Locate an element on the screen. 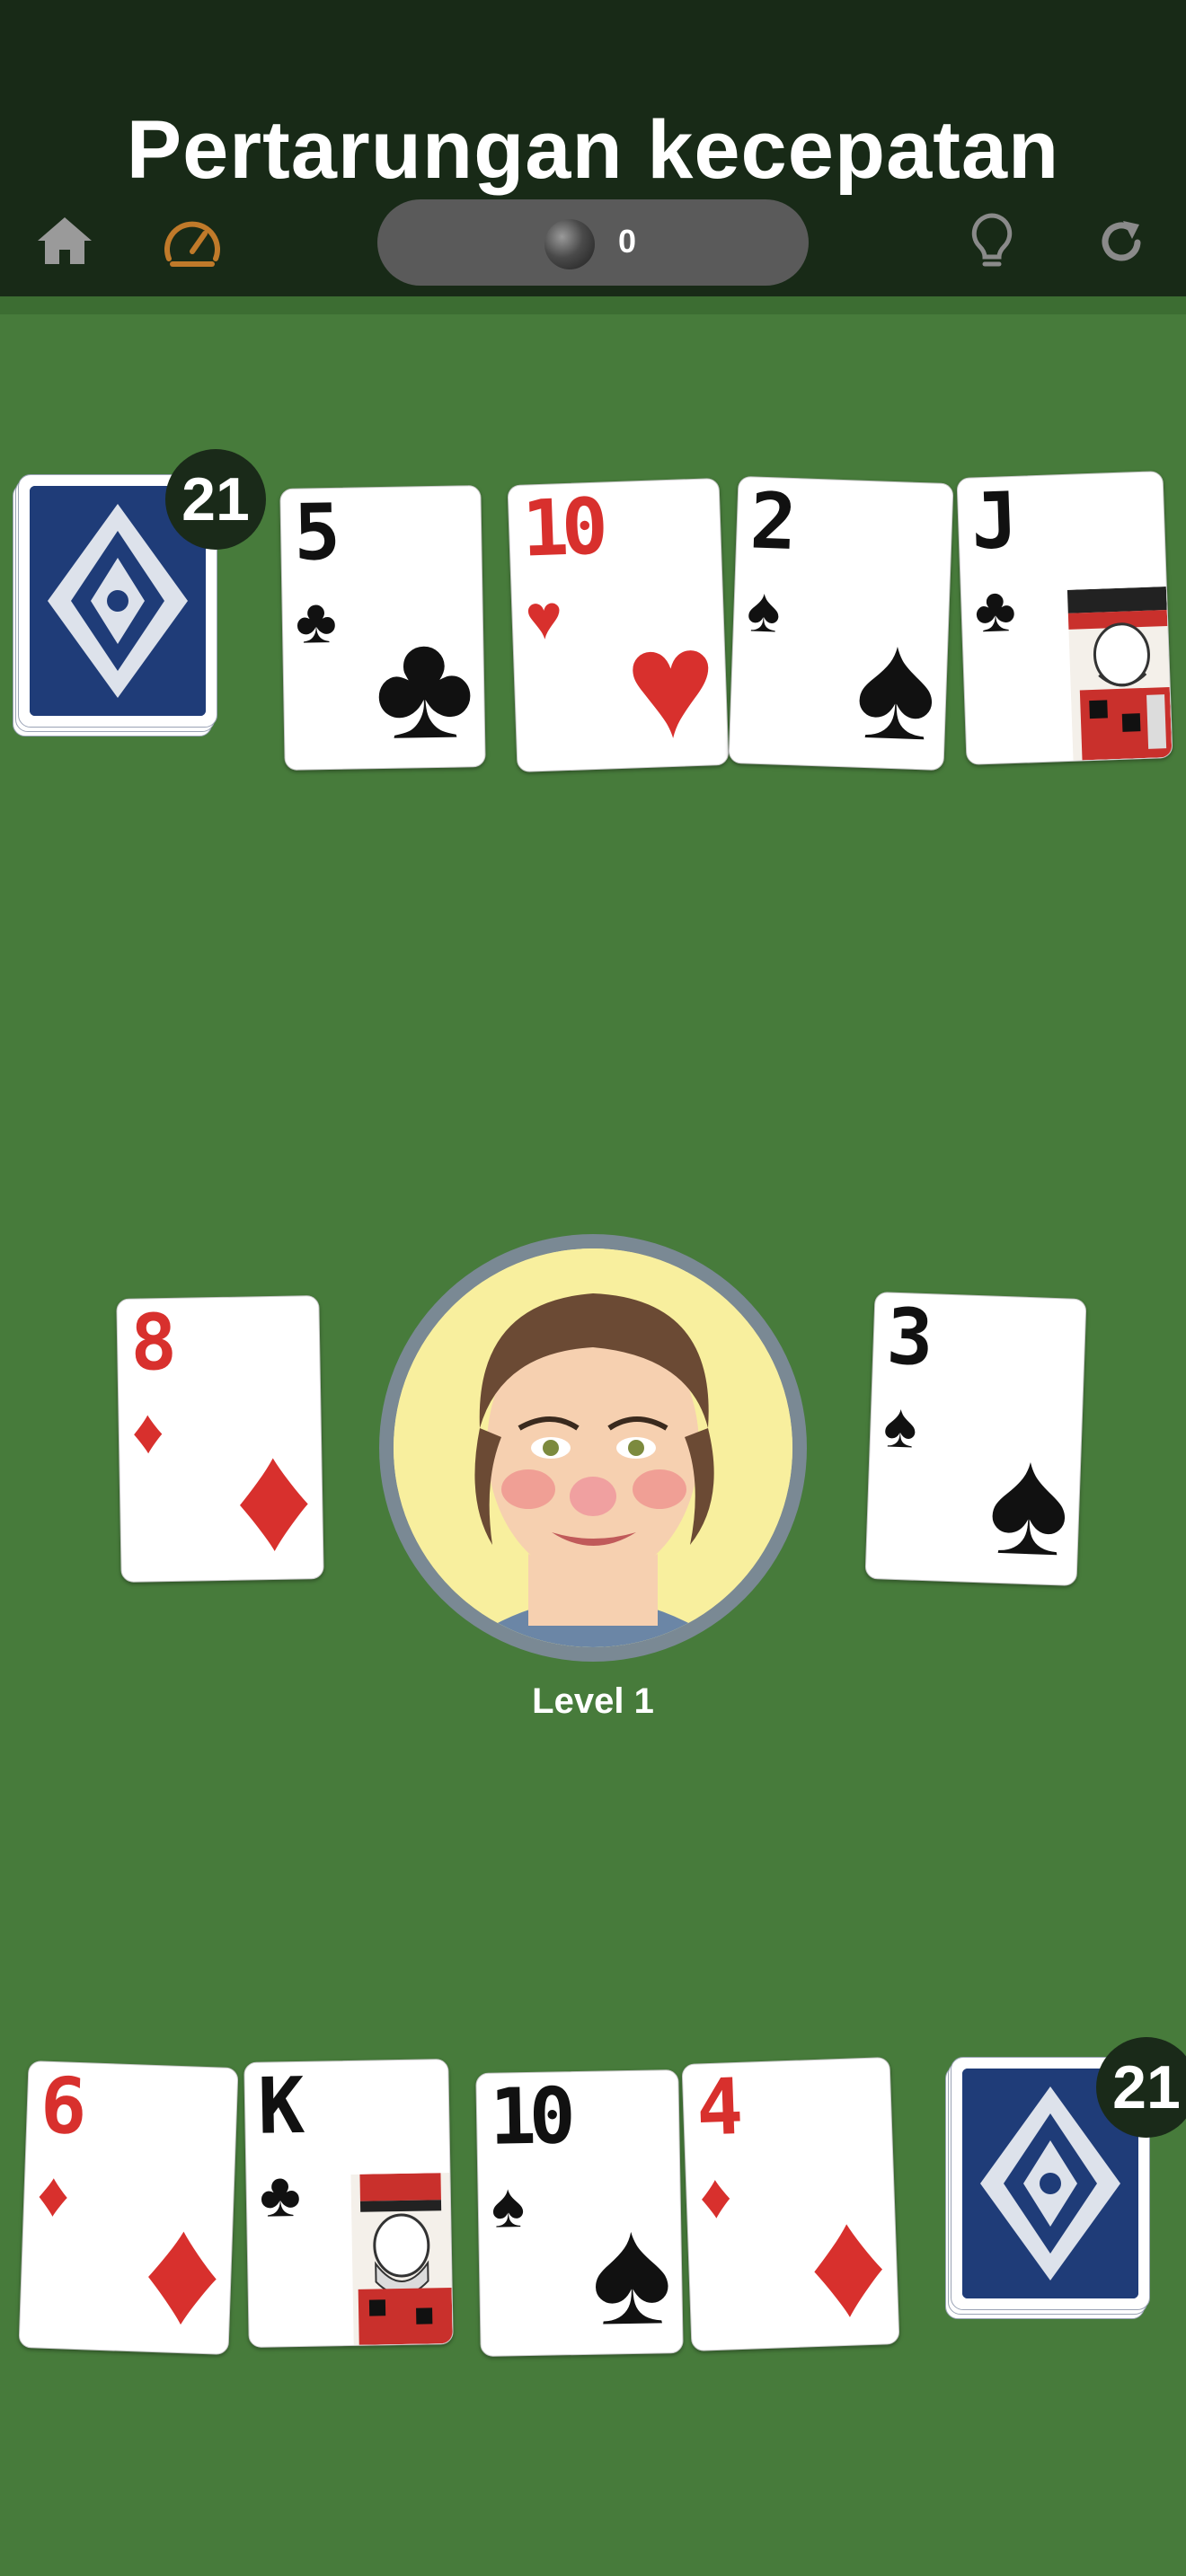 Image resolution: width=1186 pixels, height=2576 pixels. card-rank: 4 is located at coordinates (716, 2108).